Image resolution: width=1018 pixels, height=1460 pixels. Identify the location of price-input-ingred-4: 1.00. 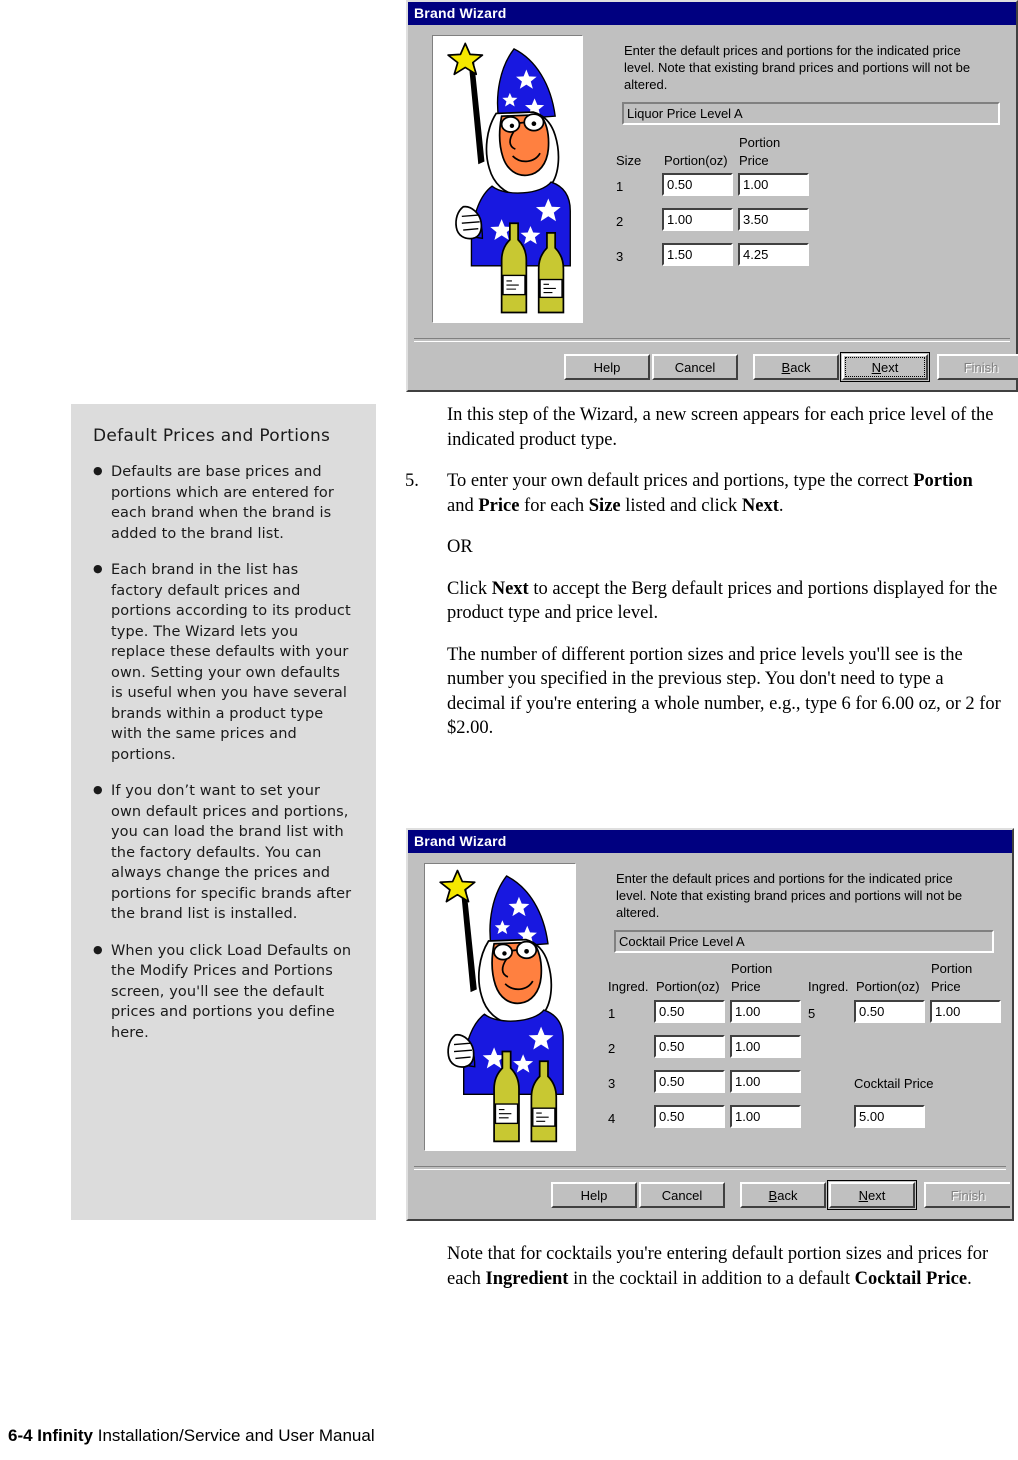
(765, 1116).